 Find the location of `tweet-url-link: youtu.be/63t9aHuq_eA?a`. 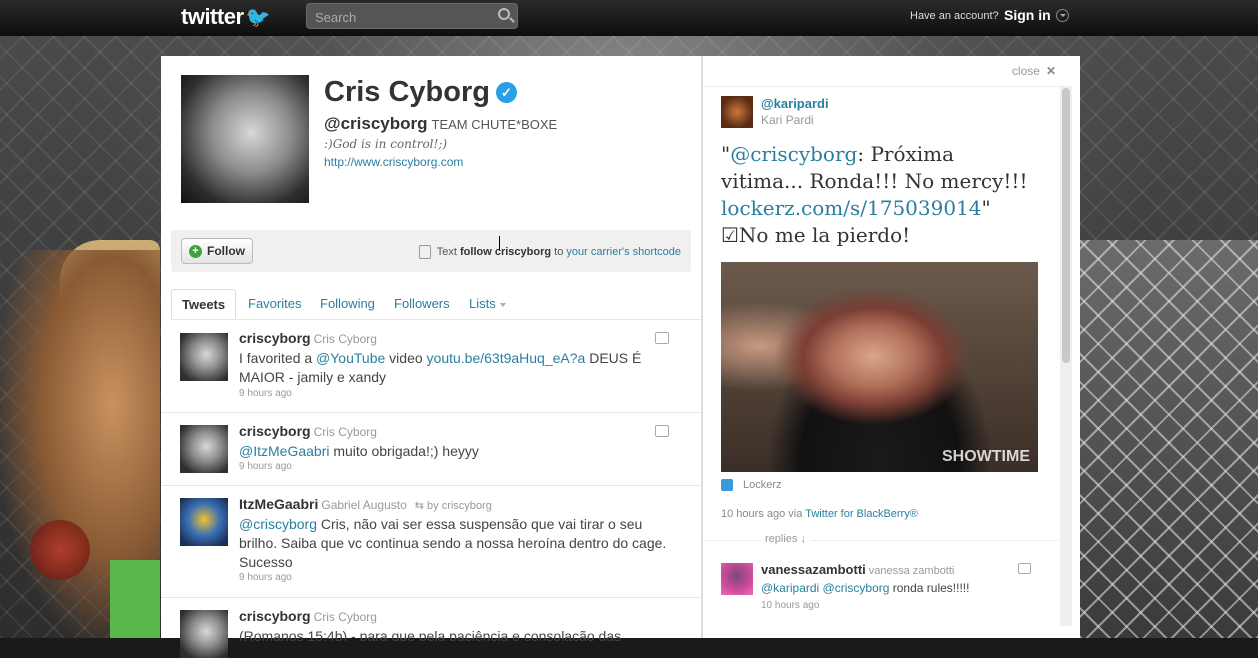

tweet-url-link: youtu.be/63t9aHuq_eA?a is located at coordinates (506, 358).